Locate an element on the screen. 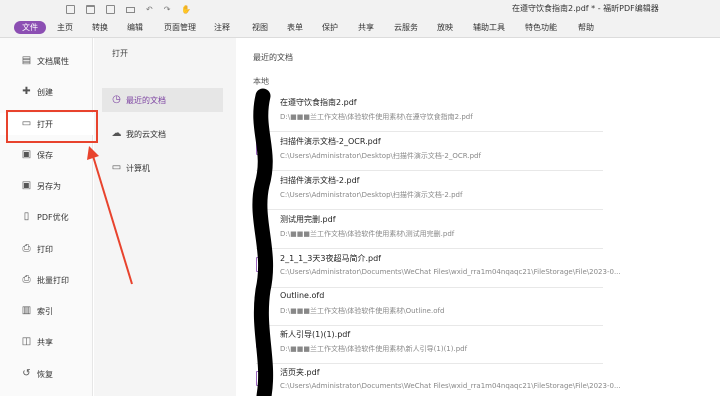  sidebar-item-label: 索引 is located at coordinates (45, 311).